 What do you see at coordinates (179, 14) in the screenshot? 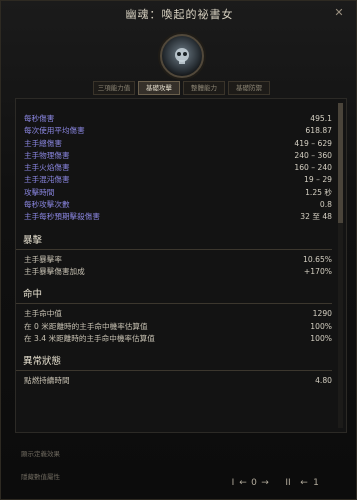
I see `window-title: 幽魂：喚起的祕書女` at bounding box center [179, 14].